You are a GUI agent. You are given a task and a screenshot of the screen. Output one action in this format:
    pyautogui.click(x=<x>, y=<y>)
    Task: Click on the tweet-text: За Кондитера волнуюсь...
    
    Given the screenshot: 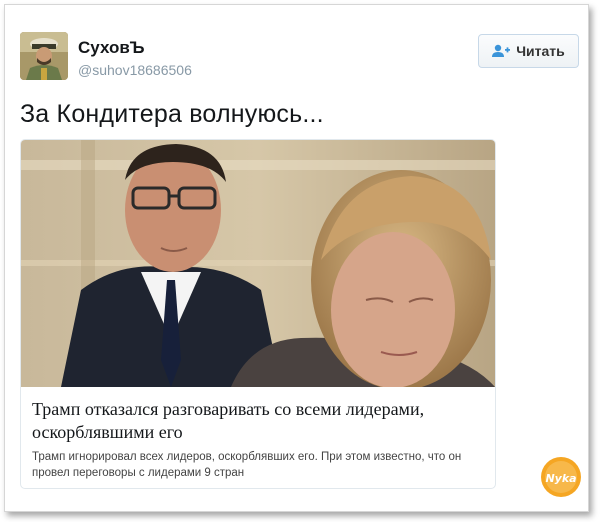 What is the action you would take?
    pyautogui.click(x=172, y=114)
    